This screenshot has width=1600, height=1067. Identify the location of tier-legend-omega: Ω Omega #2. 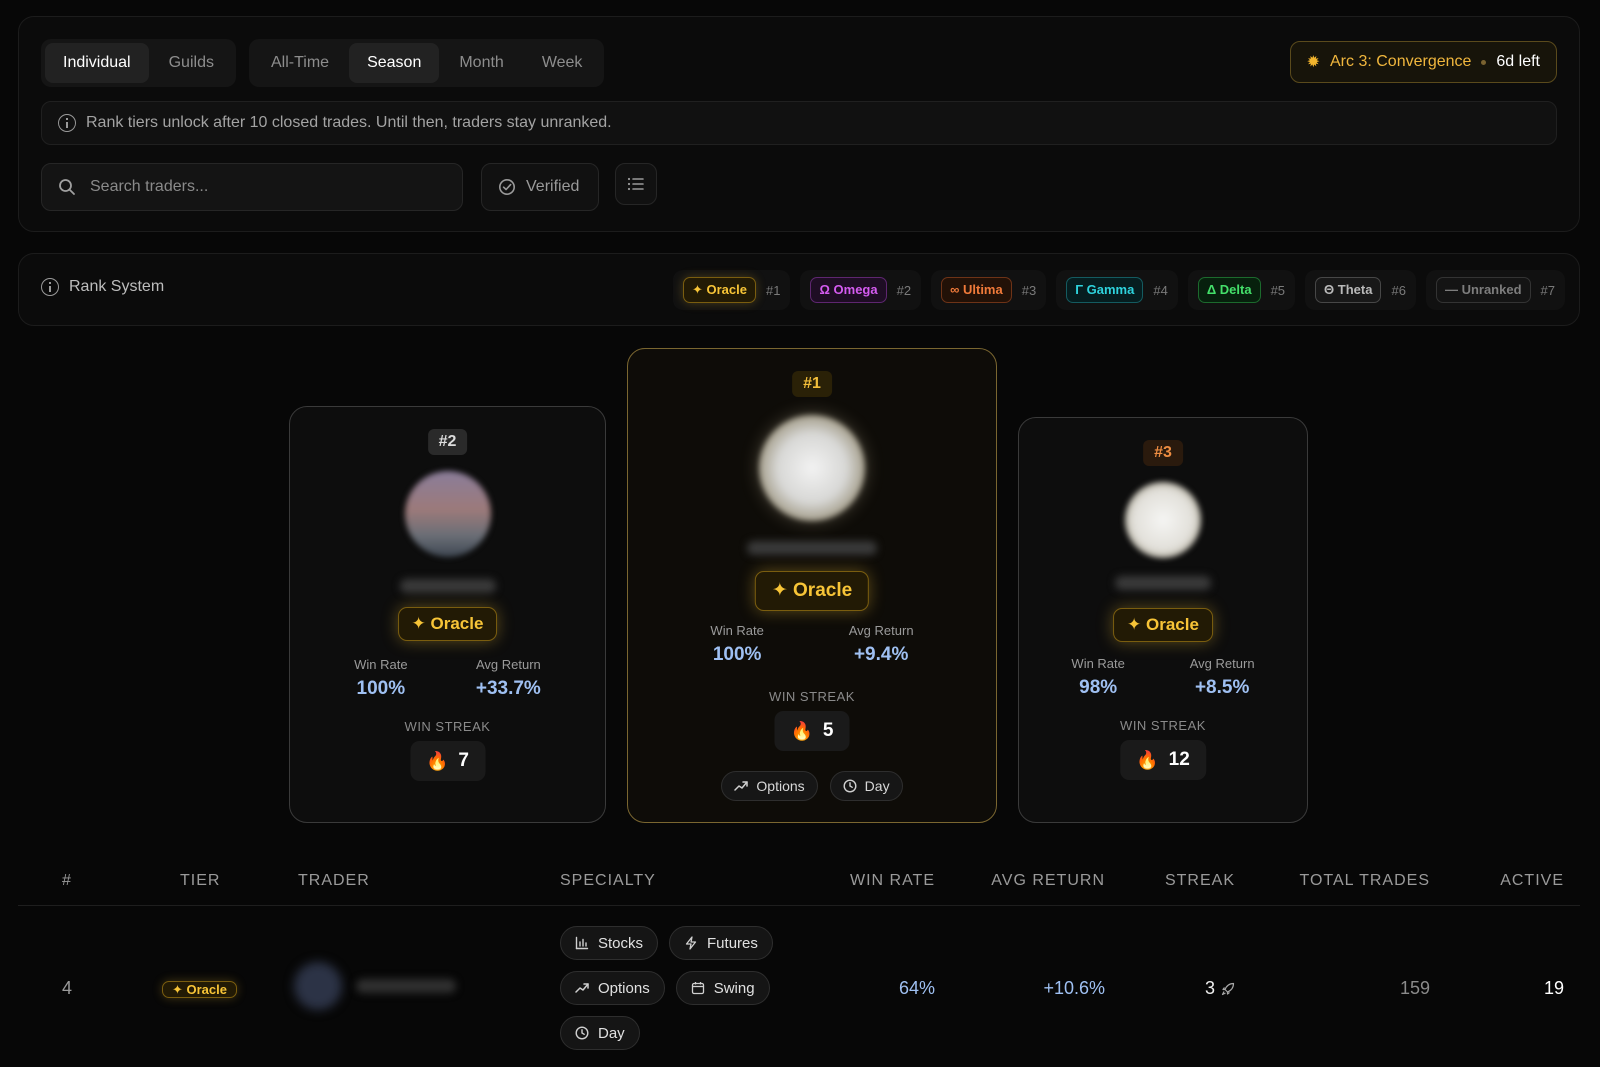
(861, 290).